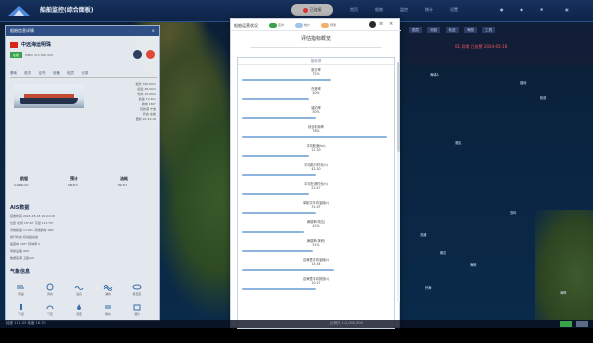 The height and width of the screenshot is (343, 593). Describe the element at coordinates (137, 54) in the screenshot. I see `locate-button` at that location.